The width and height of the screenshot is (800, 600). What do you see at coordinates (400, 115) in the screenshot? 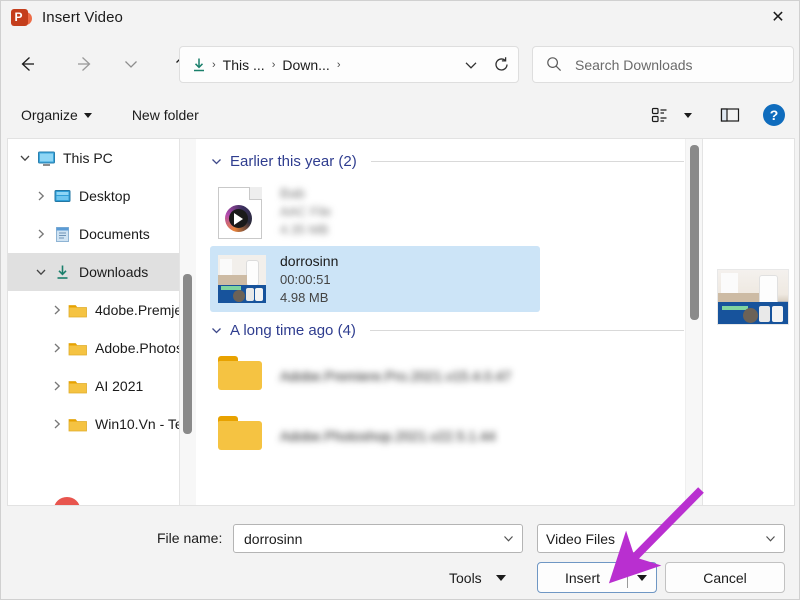
I see `command-bar: Organize New folder ?` at bounding box center [400, 115].